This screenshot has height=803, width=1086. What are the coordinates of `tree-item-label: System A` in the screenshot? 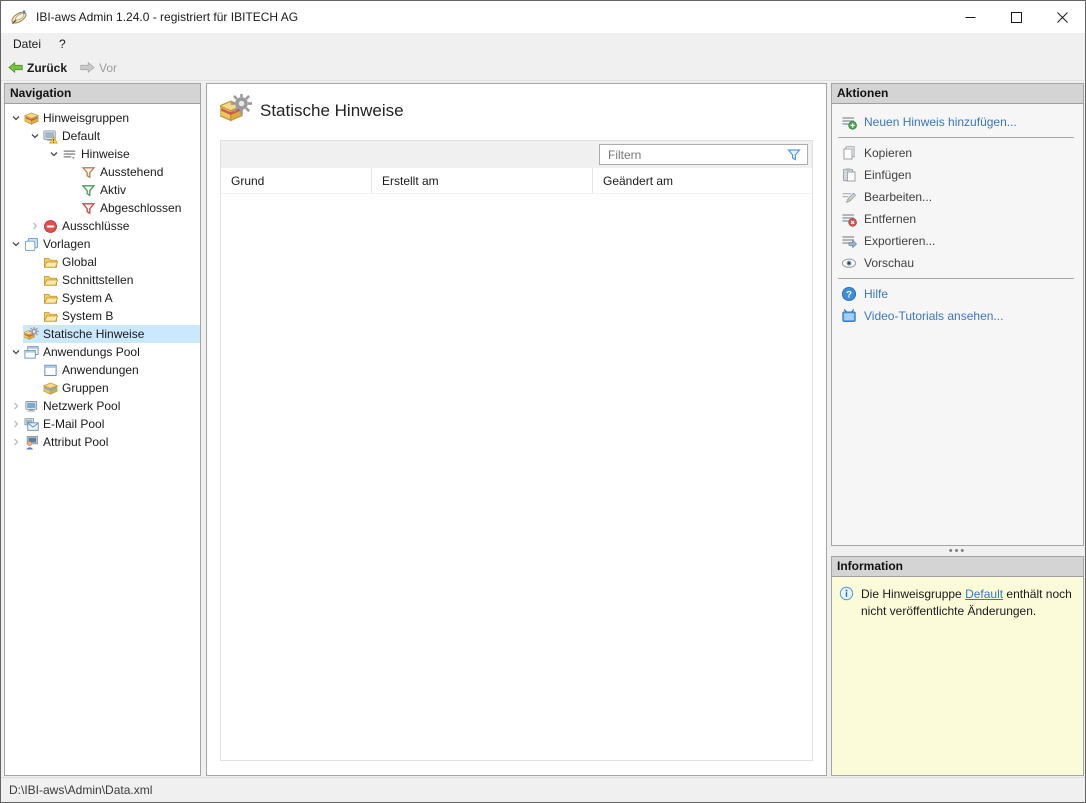 It's located at (87, 298).